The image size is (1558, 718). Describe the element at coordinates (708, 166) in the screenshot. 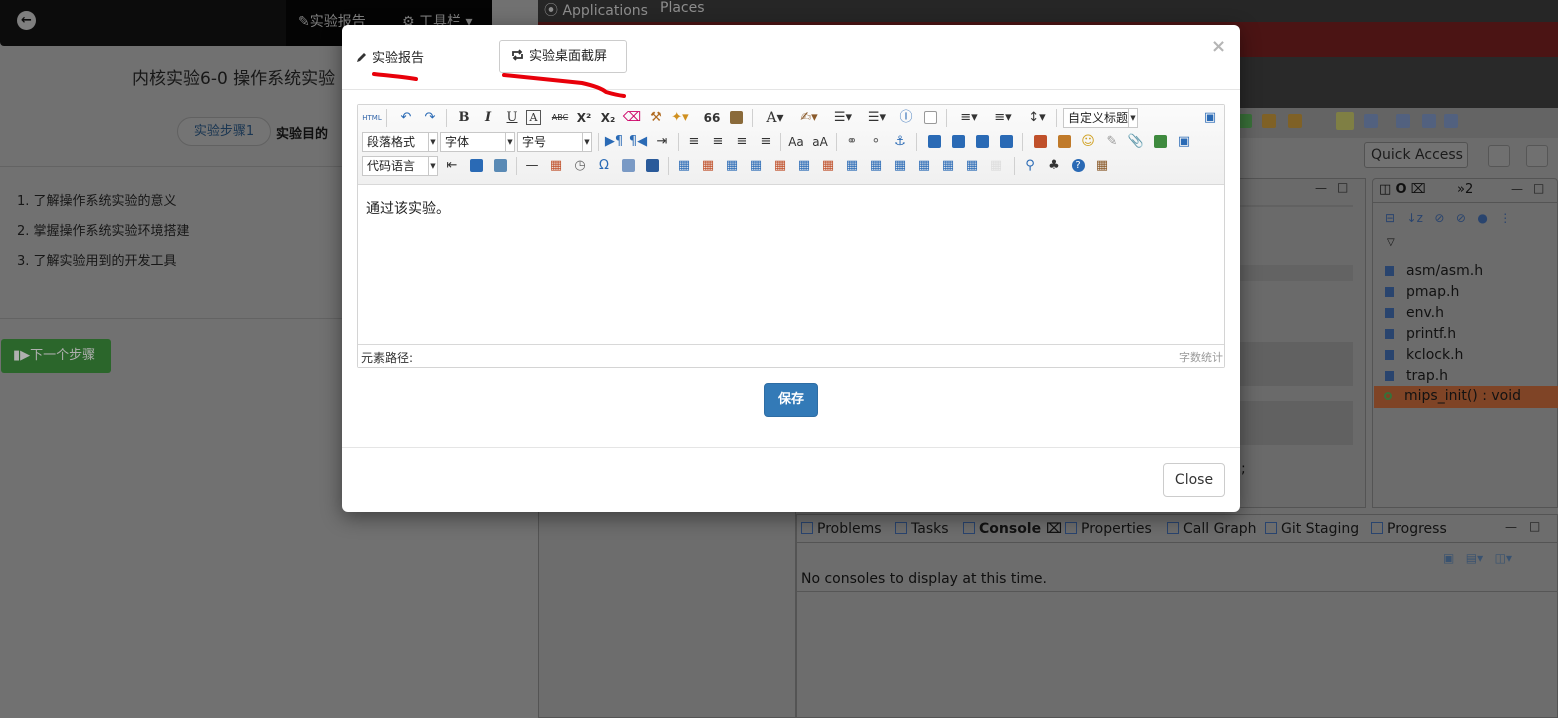

I see `delete-table-icon: ▦` at that location.